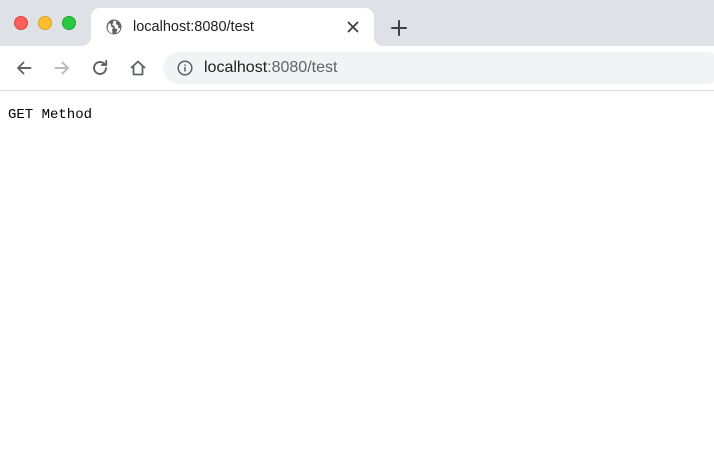 This screenshot has height=468, width=714. Describe the element at coordinates (399, 28) in the screenshot. I see `plus-icon` at that location.